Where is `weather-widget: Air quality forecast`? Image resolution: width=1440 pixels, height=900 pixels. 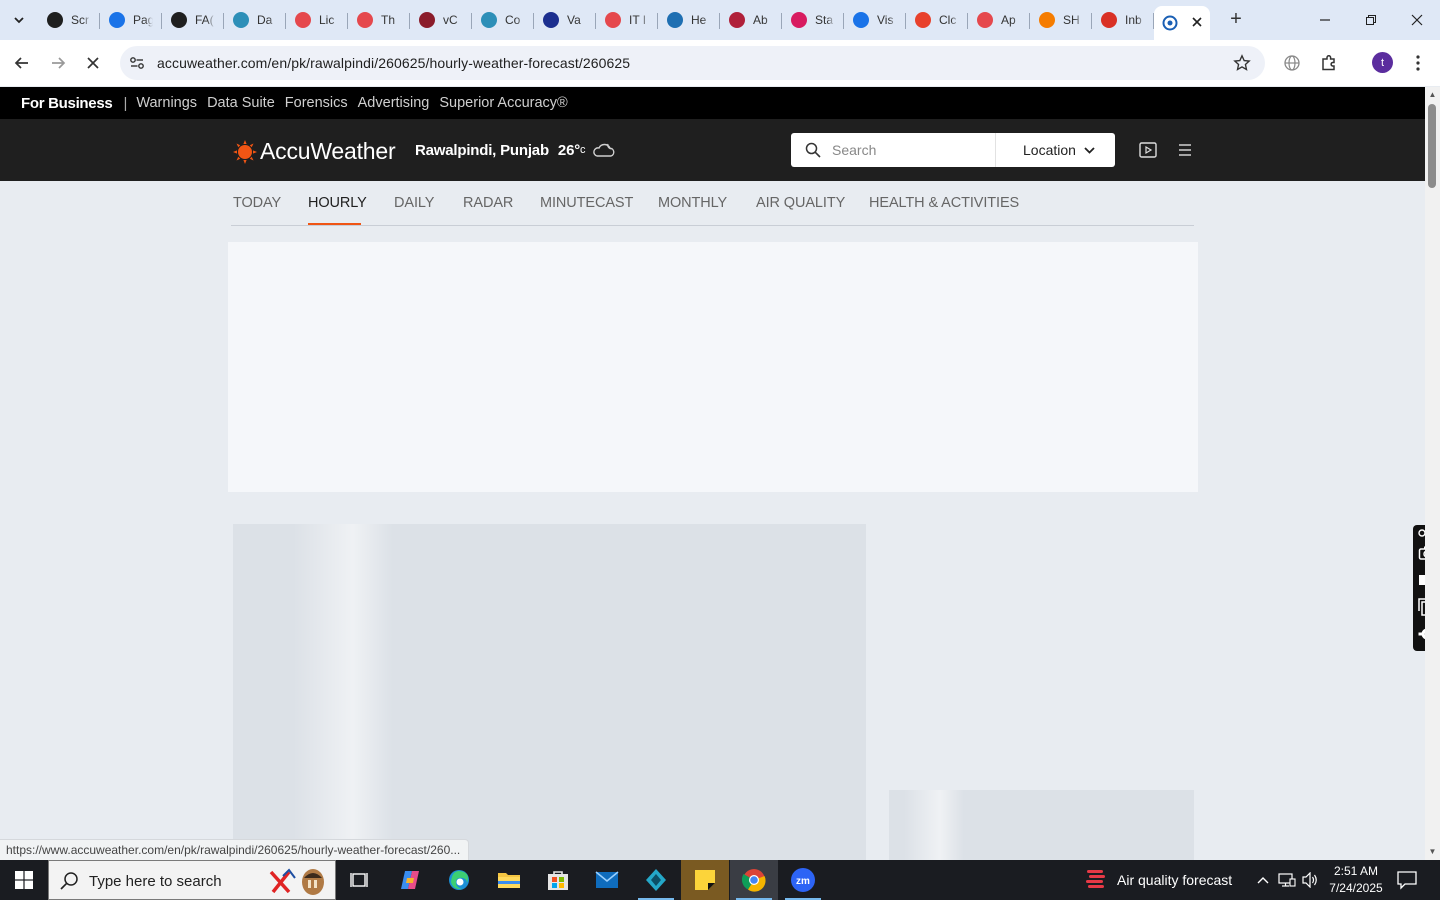 weather-widget: Air quality forecast is located at coordinates (1158, 880).